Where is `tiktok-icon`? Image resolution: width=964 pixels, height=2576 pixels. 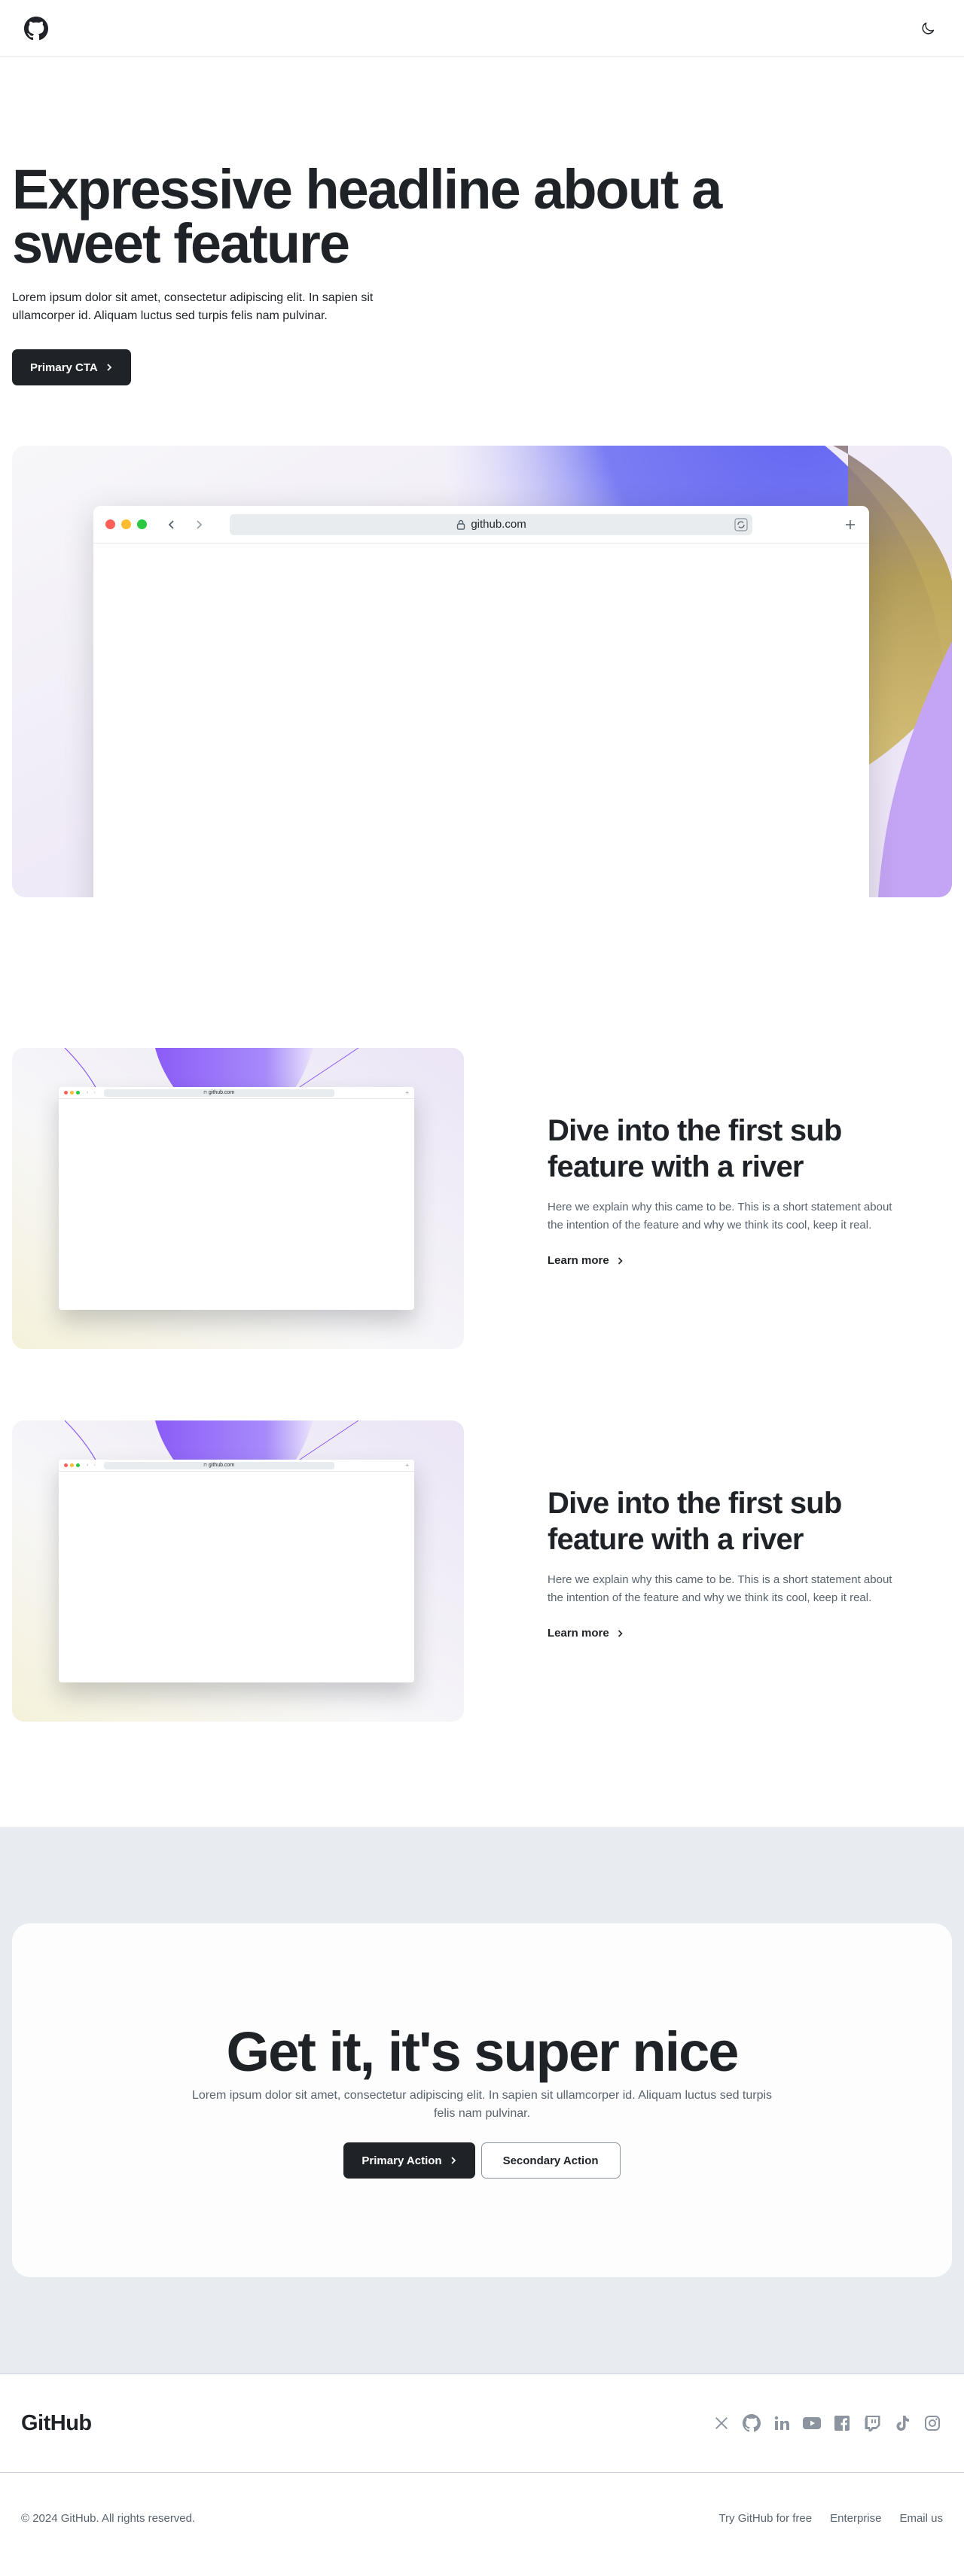
tiktok-icon is located at coordinates (902, 2424).